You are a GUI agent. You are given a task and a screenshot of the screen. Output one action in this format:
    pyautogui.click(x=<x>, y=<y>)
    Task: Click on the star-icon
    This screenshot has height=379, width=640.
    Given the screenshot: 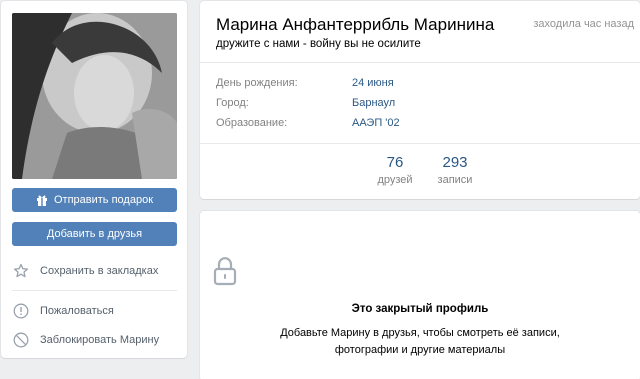 What is the action you would take?
    pyautogui.click(x=21, y=271)
    